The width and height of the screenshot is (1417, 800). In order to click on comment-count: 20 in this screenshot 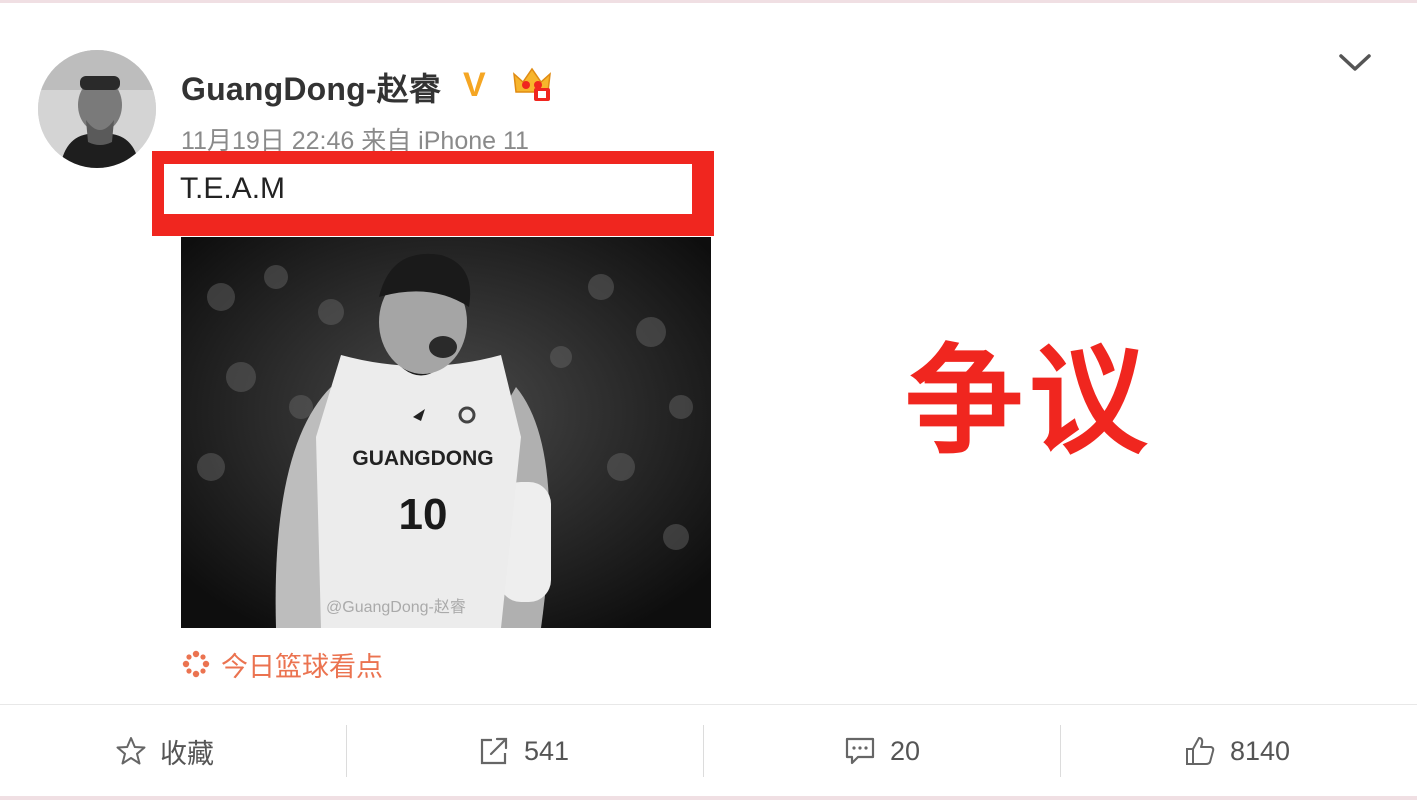, I will do `click(905, 750)`.